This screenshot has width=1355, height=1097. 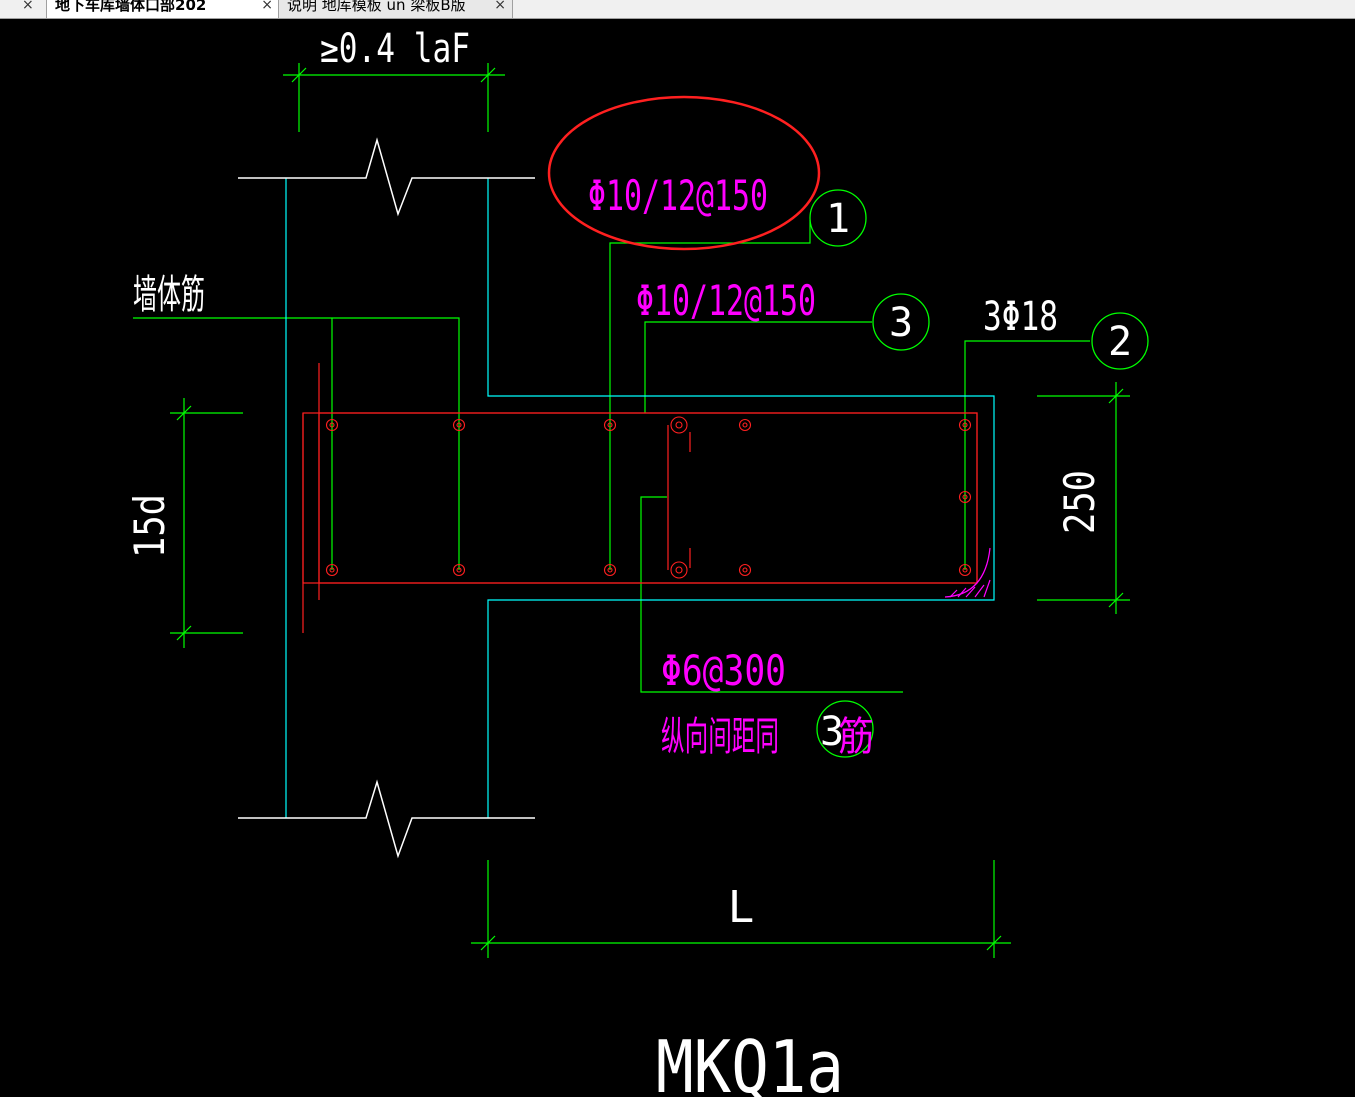 What do you see at coordinates (967, 572) in the screenshot?
I see `corner-hatch` at bounding box center [967, 572].